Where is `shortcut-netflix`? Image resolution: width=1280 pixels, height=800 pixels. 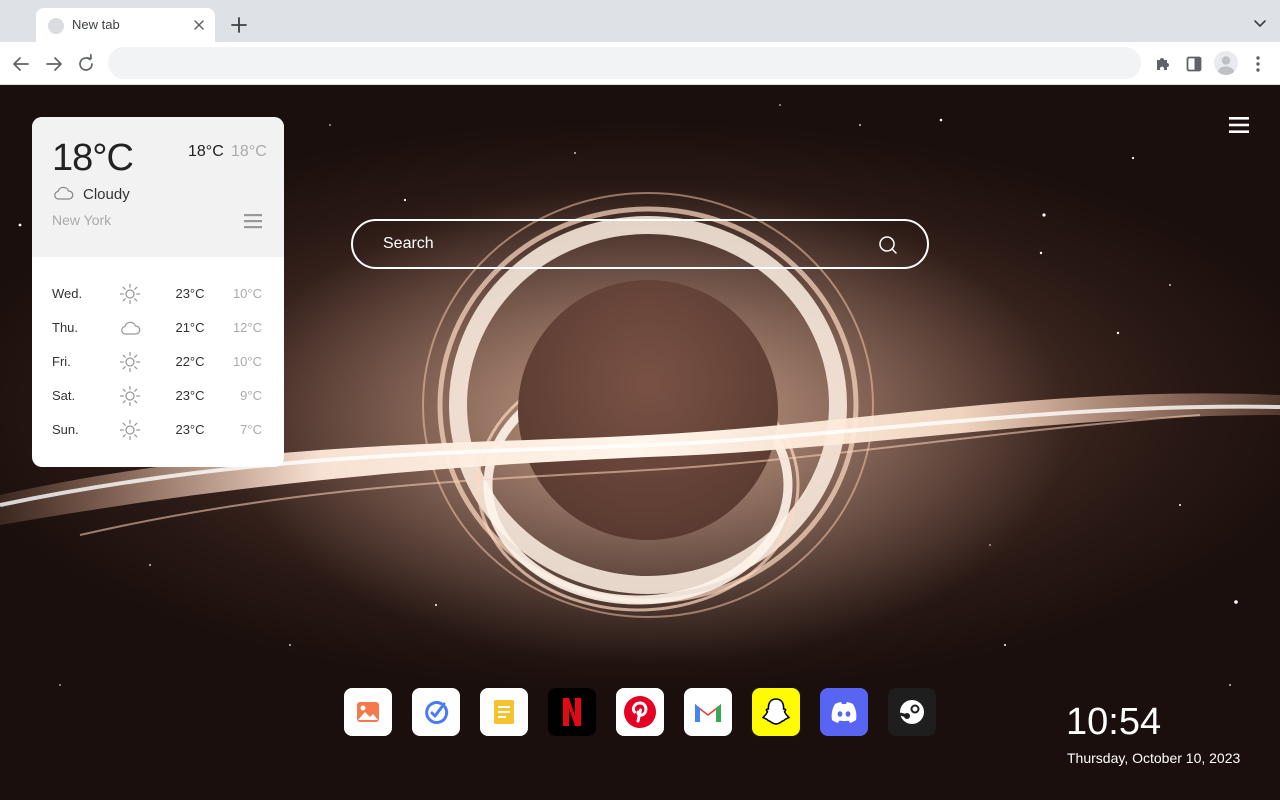
shortcut-netflix is located at coordinates (572, 712).